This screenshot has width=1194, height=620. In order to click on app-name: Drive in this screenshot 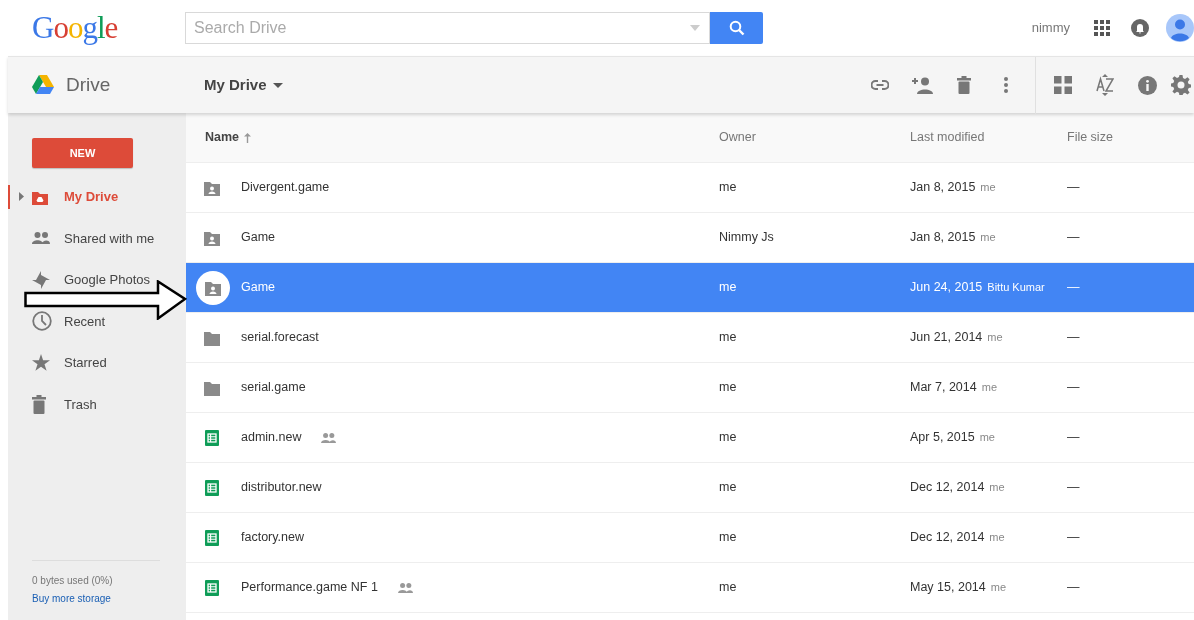, I will do `click(88, 84)`.